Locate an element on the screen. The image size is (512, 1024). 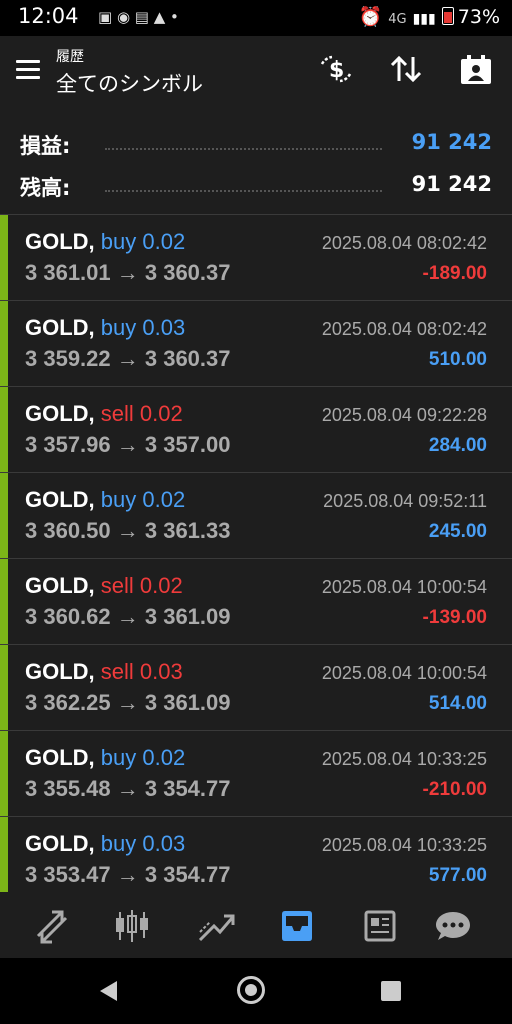
currency-exchange-icon: $ is located at coordinates (336, 72).